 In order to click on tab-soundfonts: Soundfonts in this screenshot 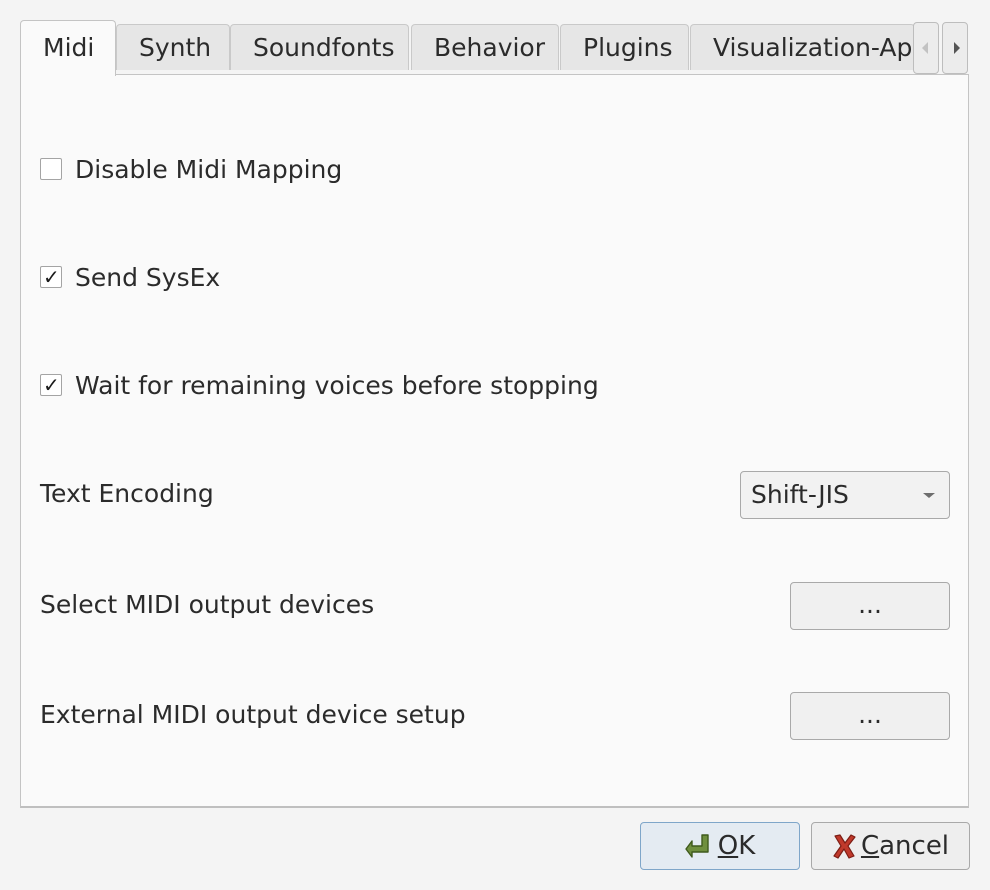, I will do `click(319, 47)`.